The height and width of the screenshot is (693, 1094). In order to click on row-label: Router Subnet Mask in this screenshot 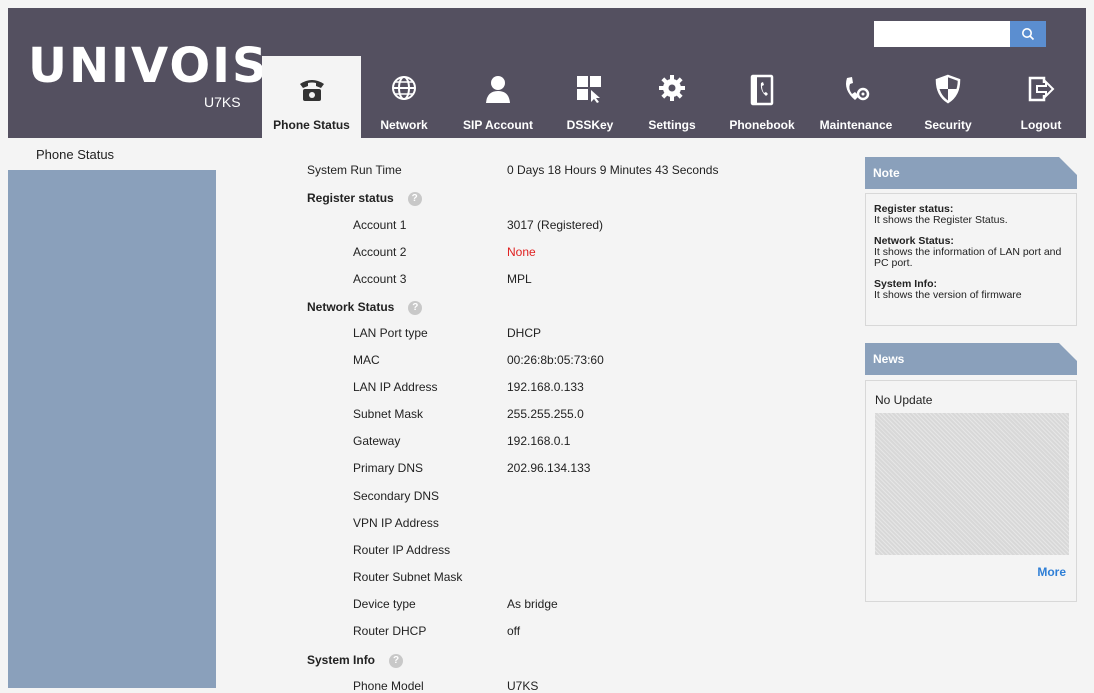, I will do `click(408, 577)`.